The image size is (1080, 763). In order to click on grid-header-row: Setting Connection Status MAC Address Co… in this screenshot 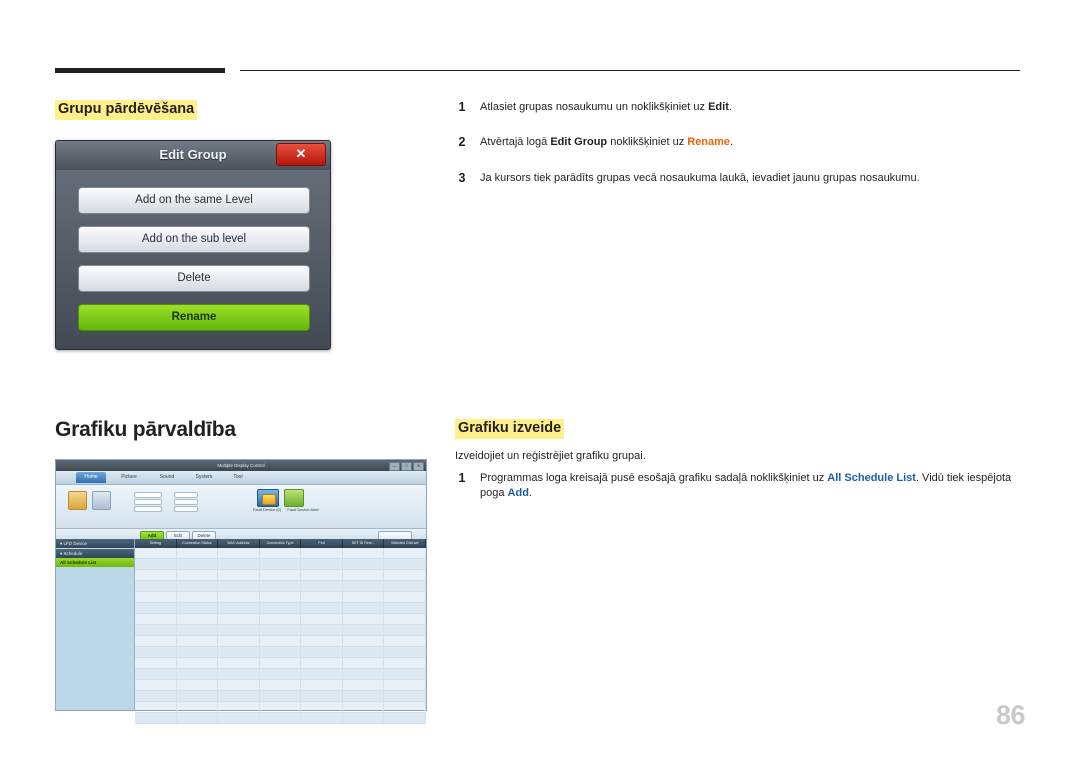, I will do `click(281, 543)`.